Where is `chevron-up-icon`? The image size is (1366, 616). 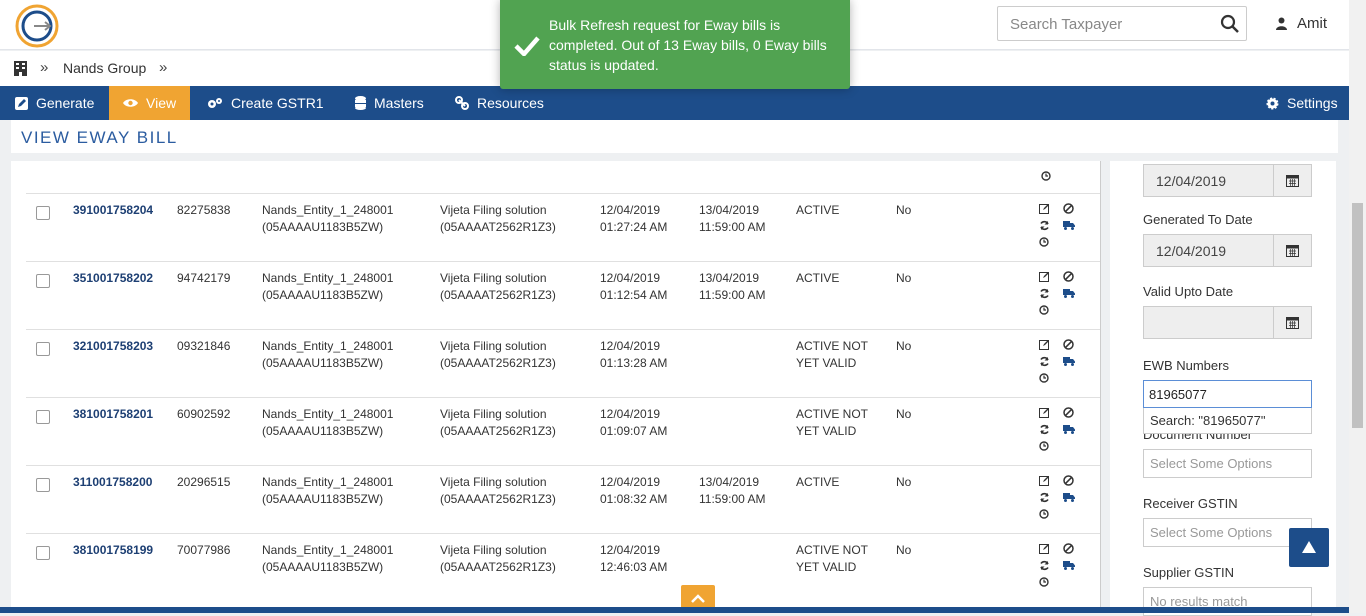
chevron-up-icon is located at coordinates (698, 598).